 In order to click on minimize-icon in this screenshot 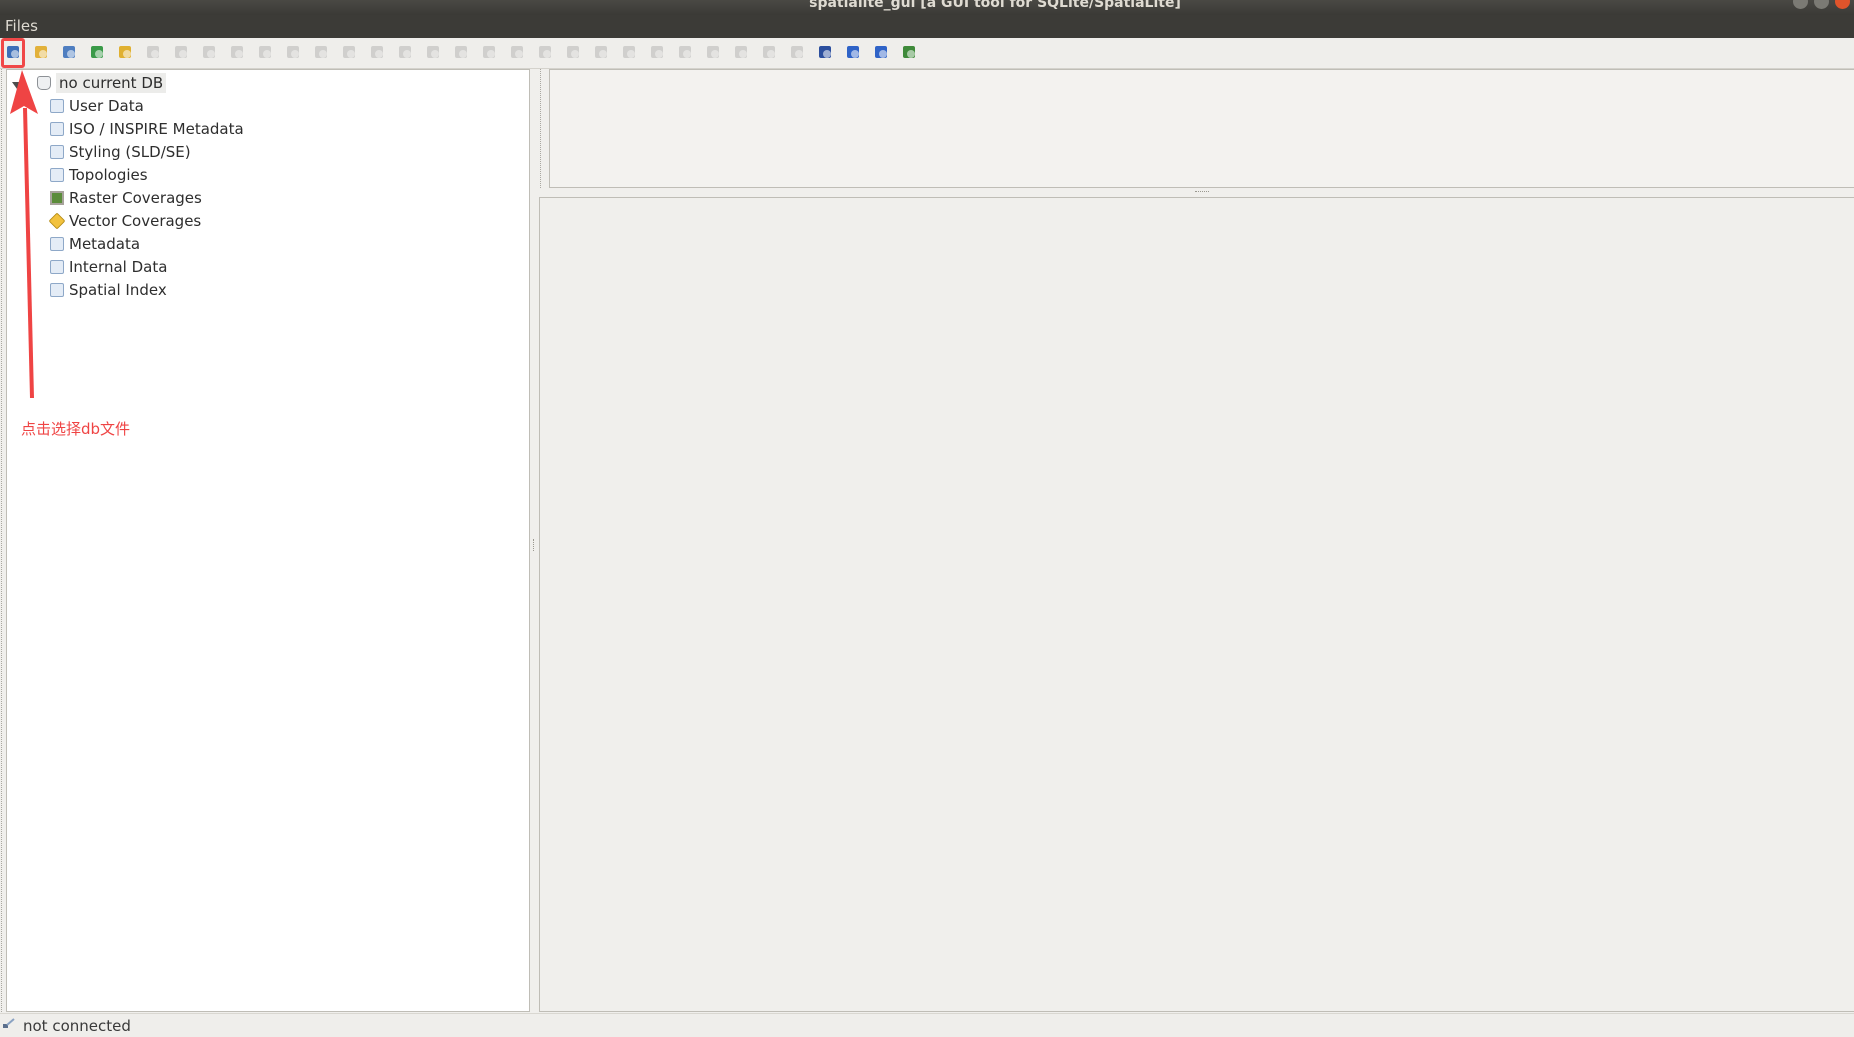, I will do `click(1800, 4)`.